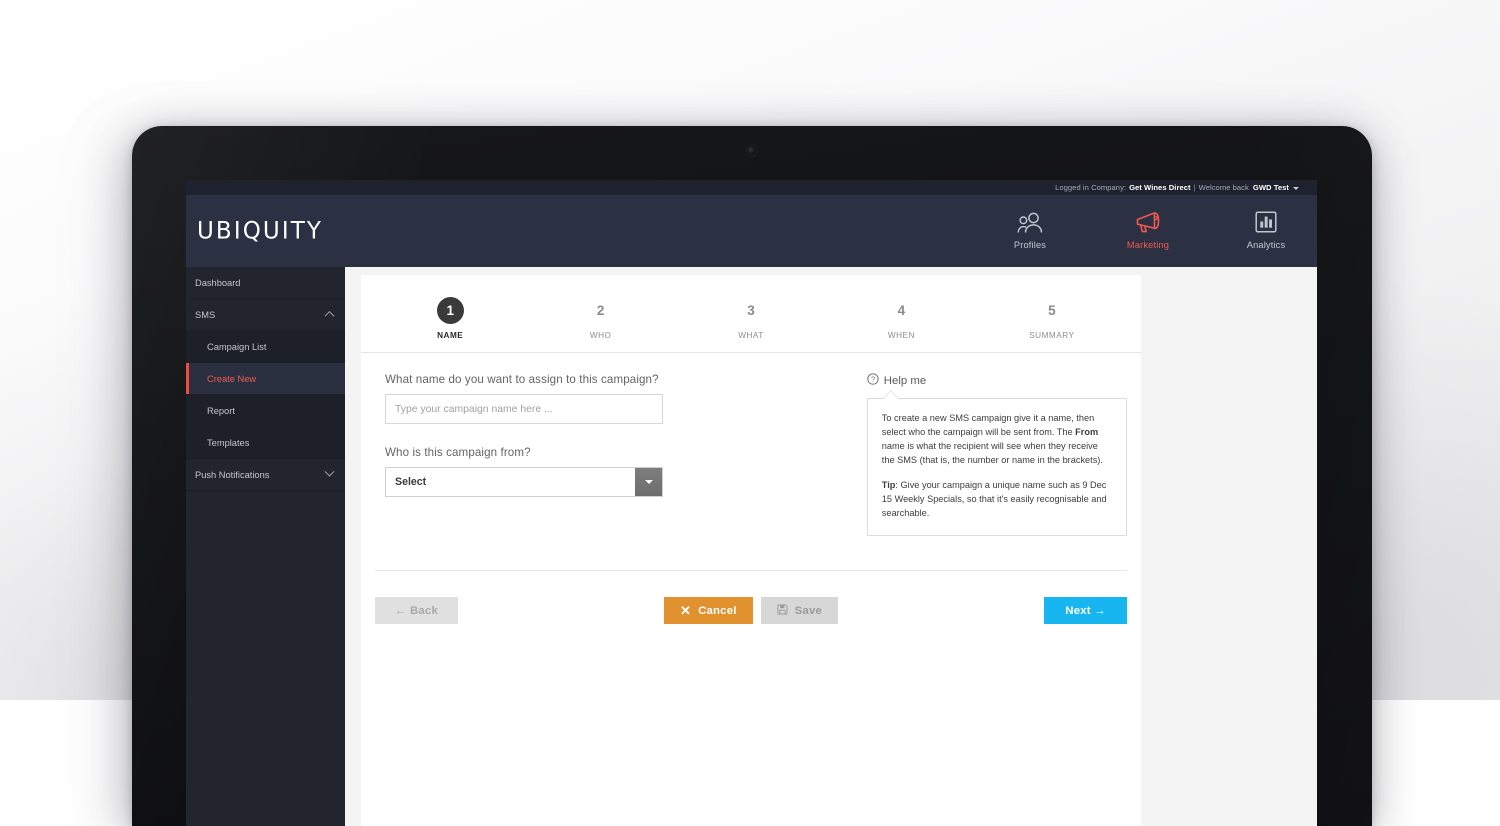 Image resolution: width=1500 pixels, height=826 pixels. Describe the element at coordinates (1091, 187) in the screenshot. I see `logged-in-label: Logged in Company:` at that location.